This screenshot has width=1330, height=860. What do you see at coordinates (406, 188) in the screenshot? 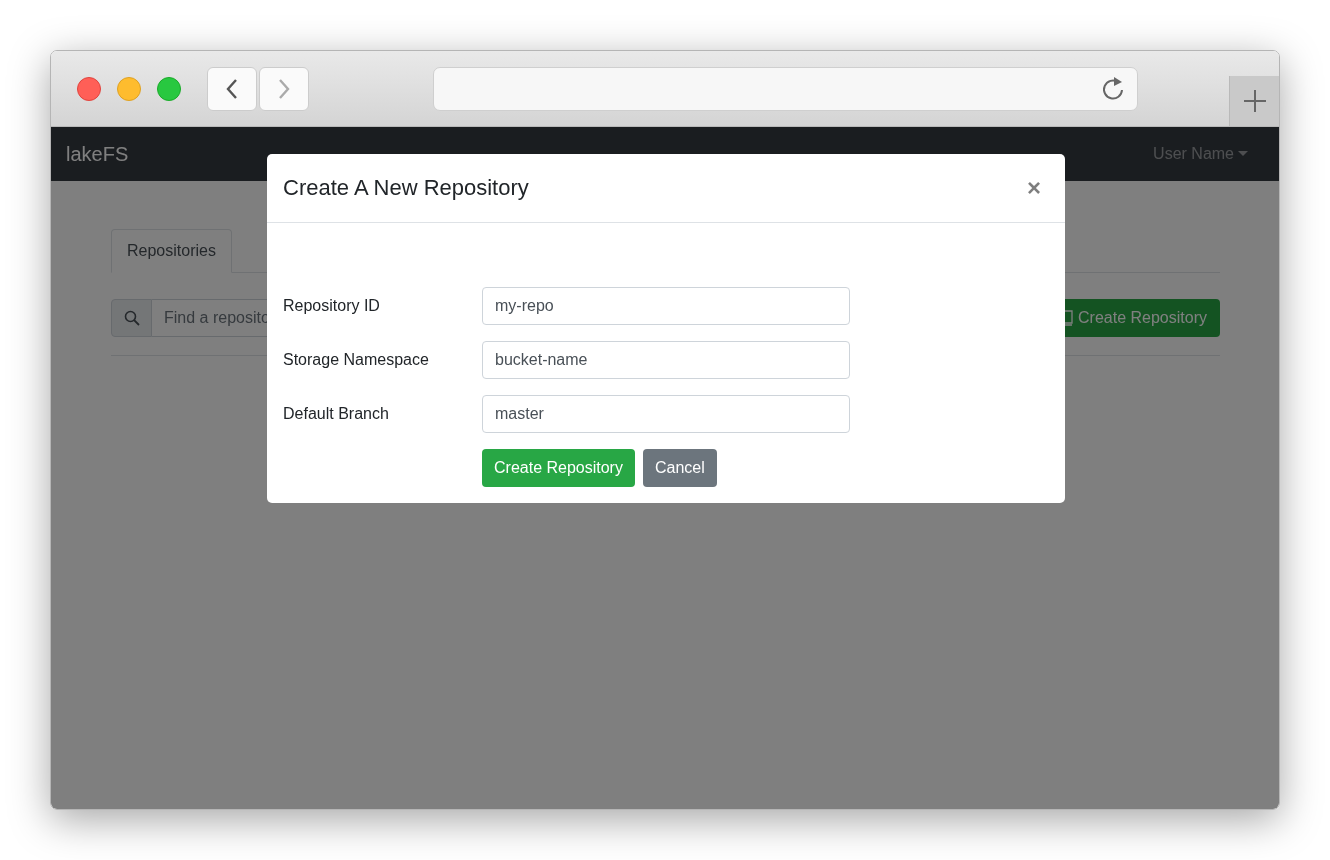
I see `dialog-title: Create A New Repository` at bounding box center [406, 188].